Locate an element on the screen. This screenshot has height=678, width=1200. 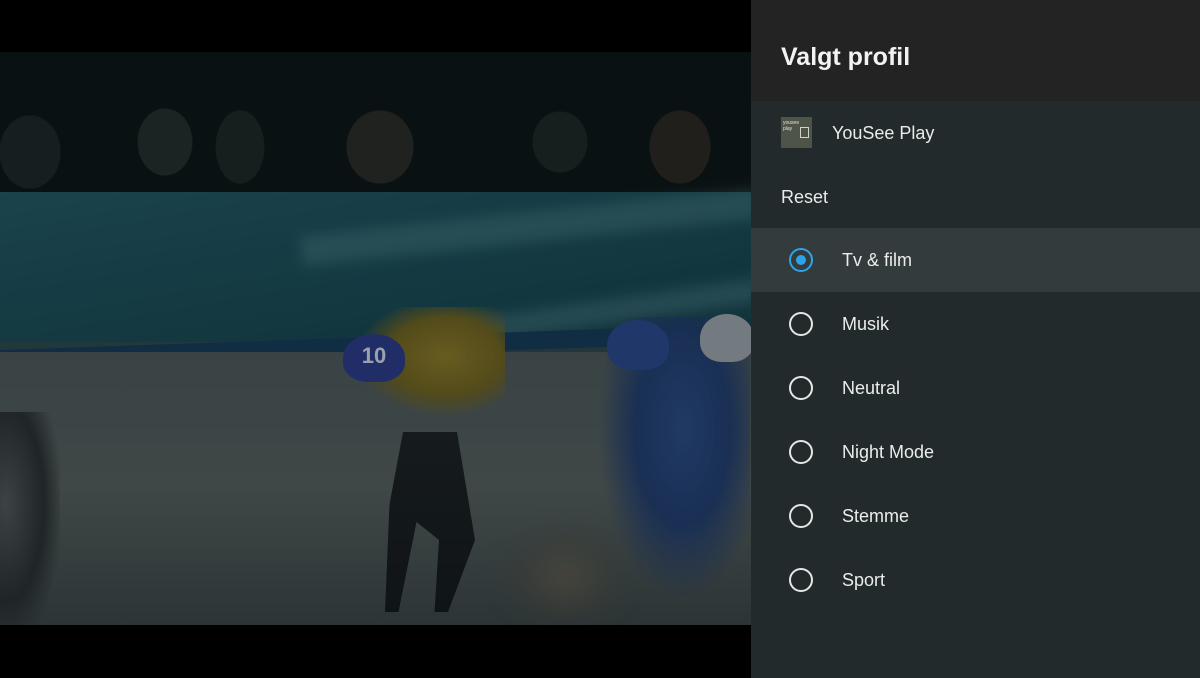
profile-option-label: Tv & film is located at coordinates (877, 260).